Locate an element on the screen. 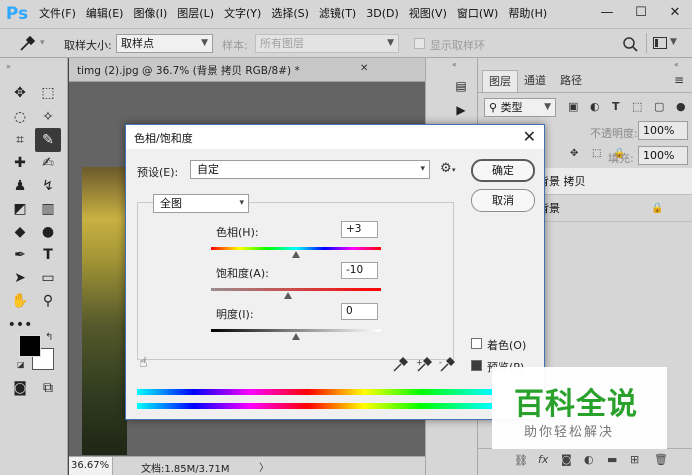  show-ring-checkbox is located at coordinates (419, 43).